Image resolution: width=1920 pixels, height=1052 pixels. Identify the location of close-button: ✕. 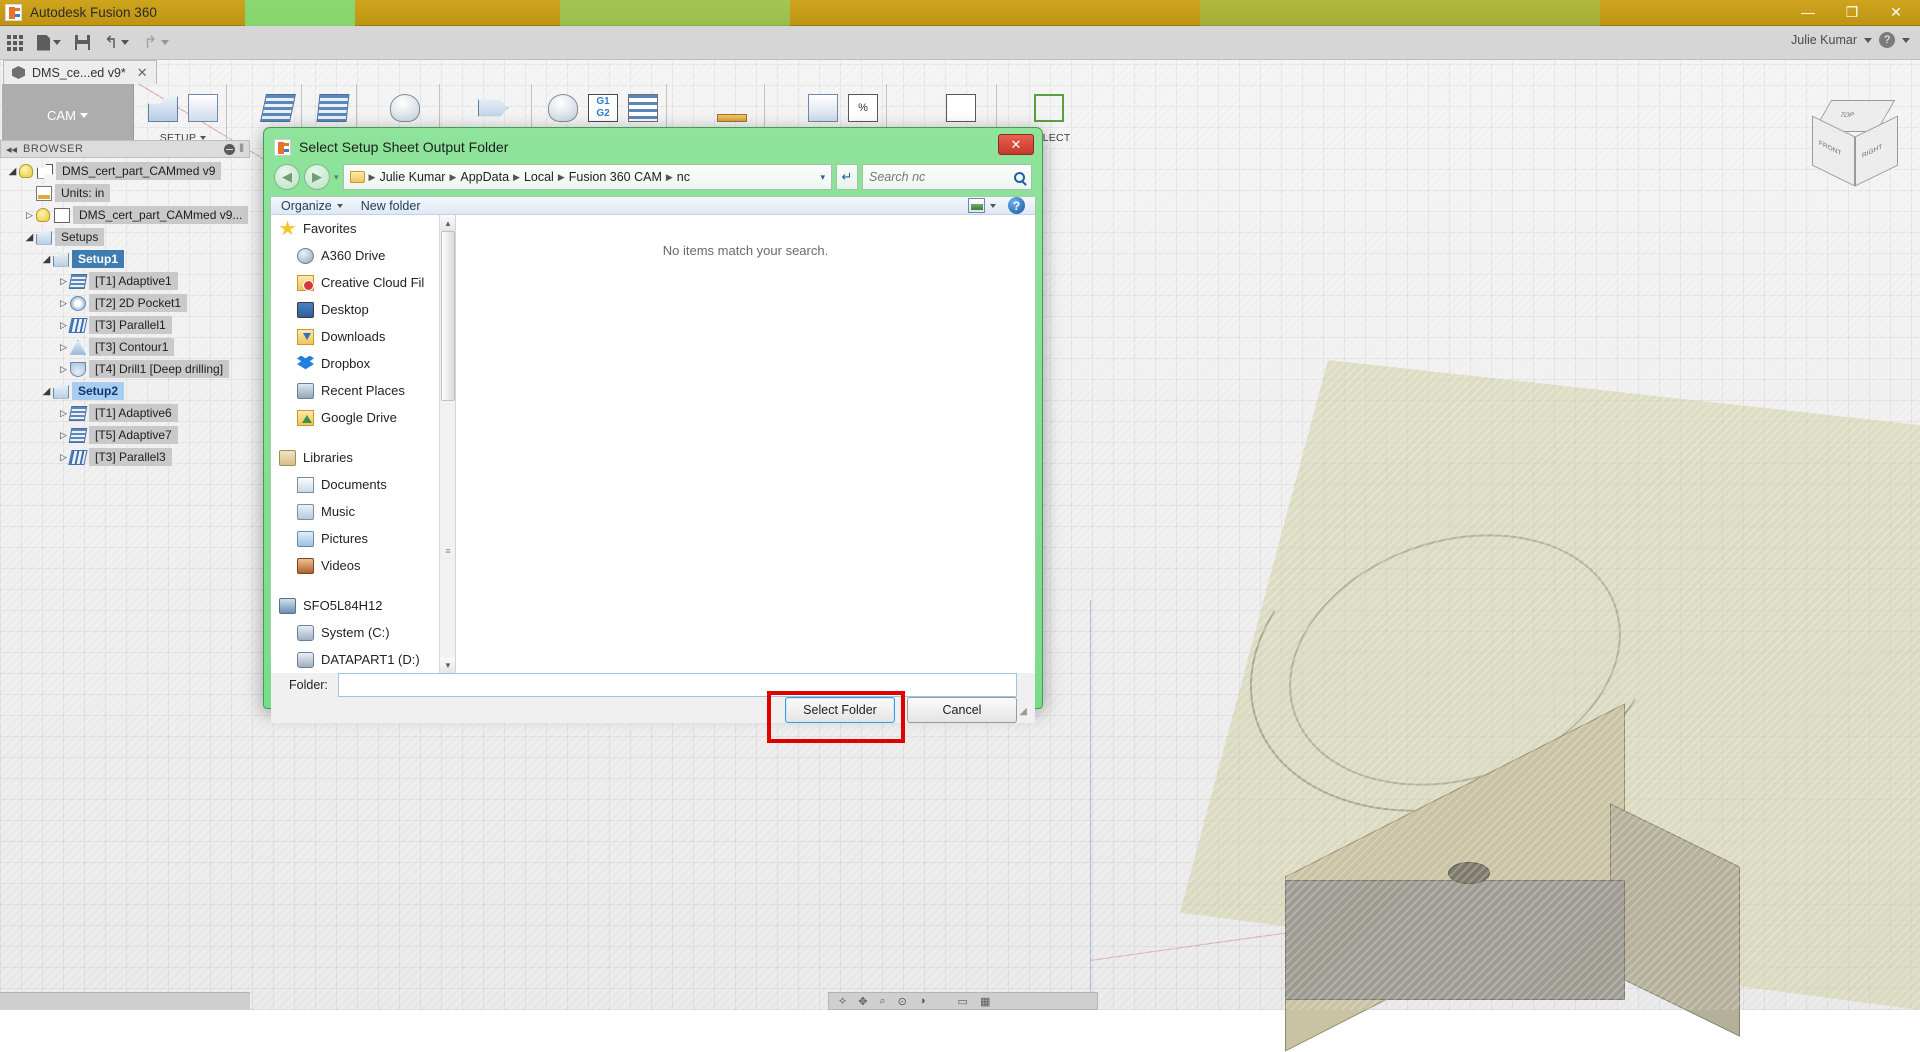
(1896, 12).